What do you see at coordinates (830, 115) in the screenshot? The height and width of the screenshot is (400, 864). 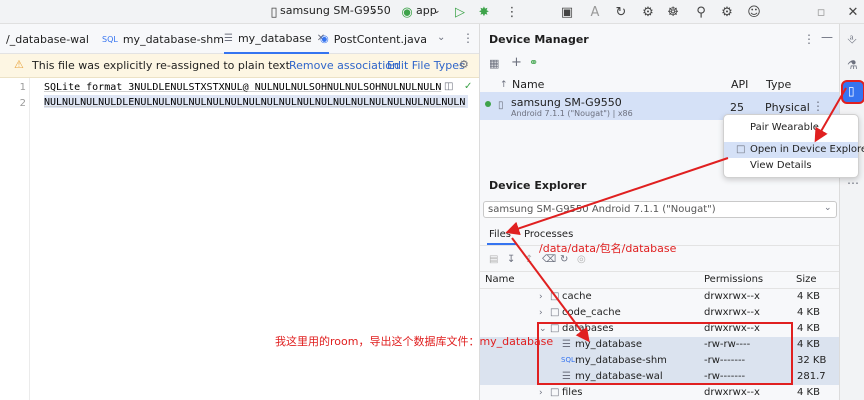 I see `arrow-to-menu` at bounding box center [830, 115].